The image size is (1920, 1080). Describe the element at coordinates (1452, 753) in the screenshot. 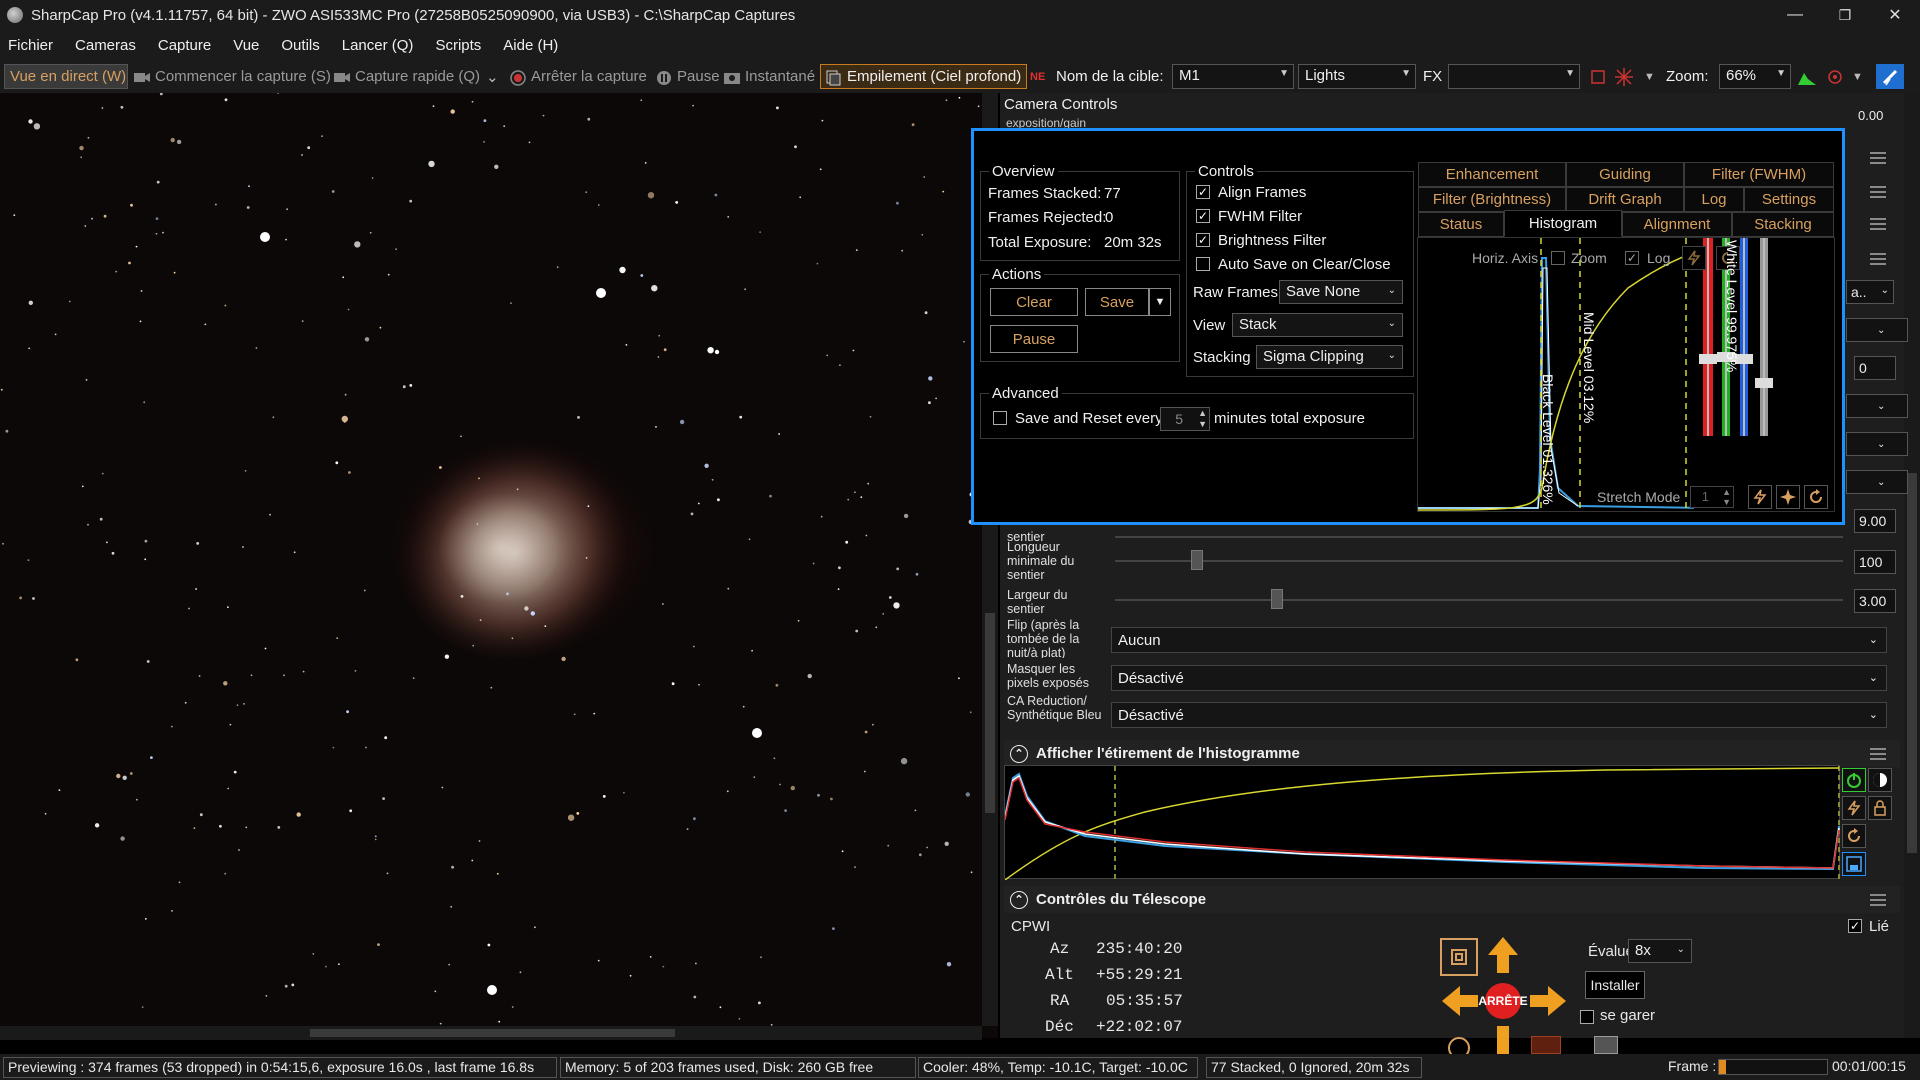

I see `stretch-panel-header: ⌃ Afficher l'étirement de l'histogramme` at that location.